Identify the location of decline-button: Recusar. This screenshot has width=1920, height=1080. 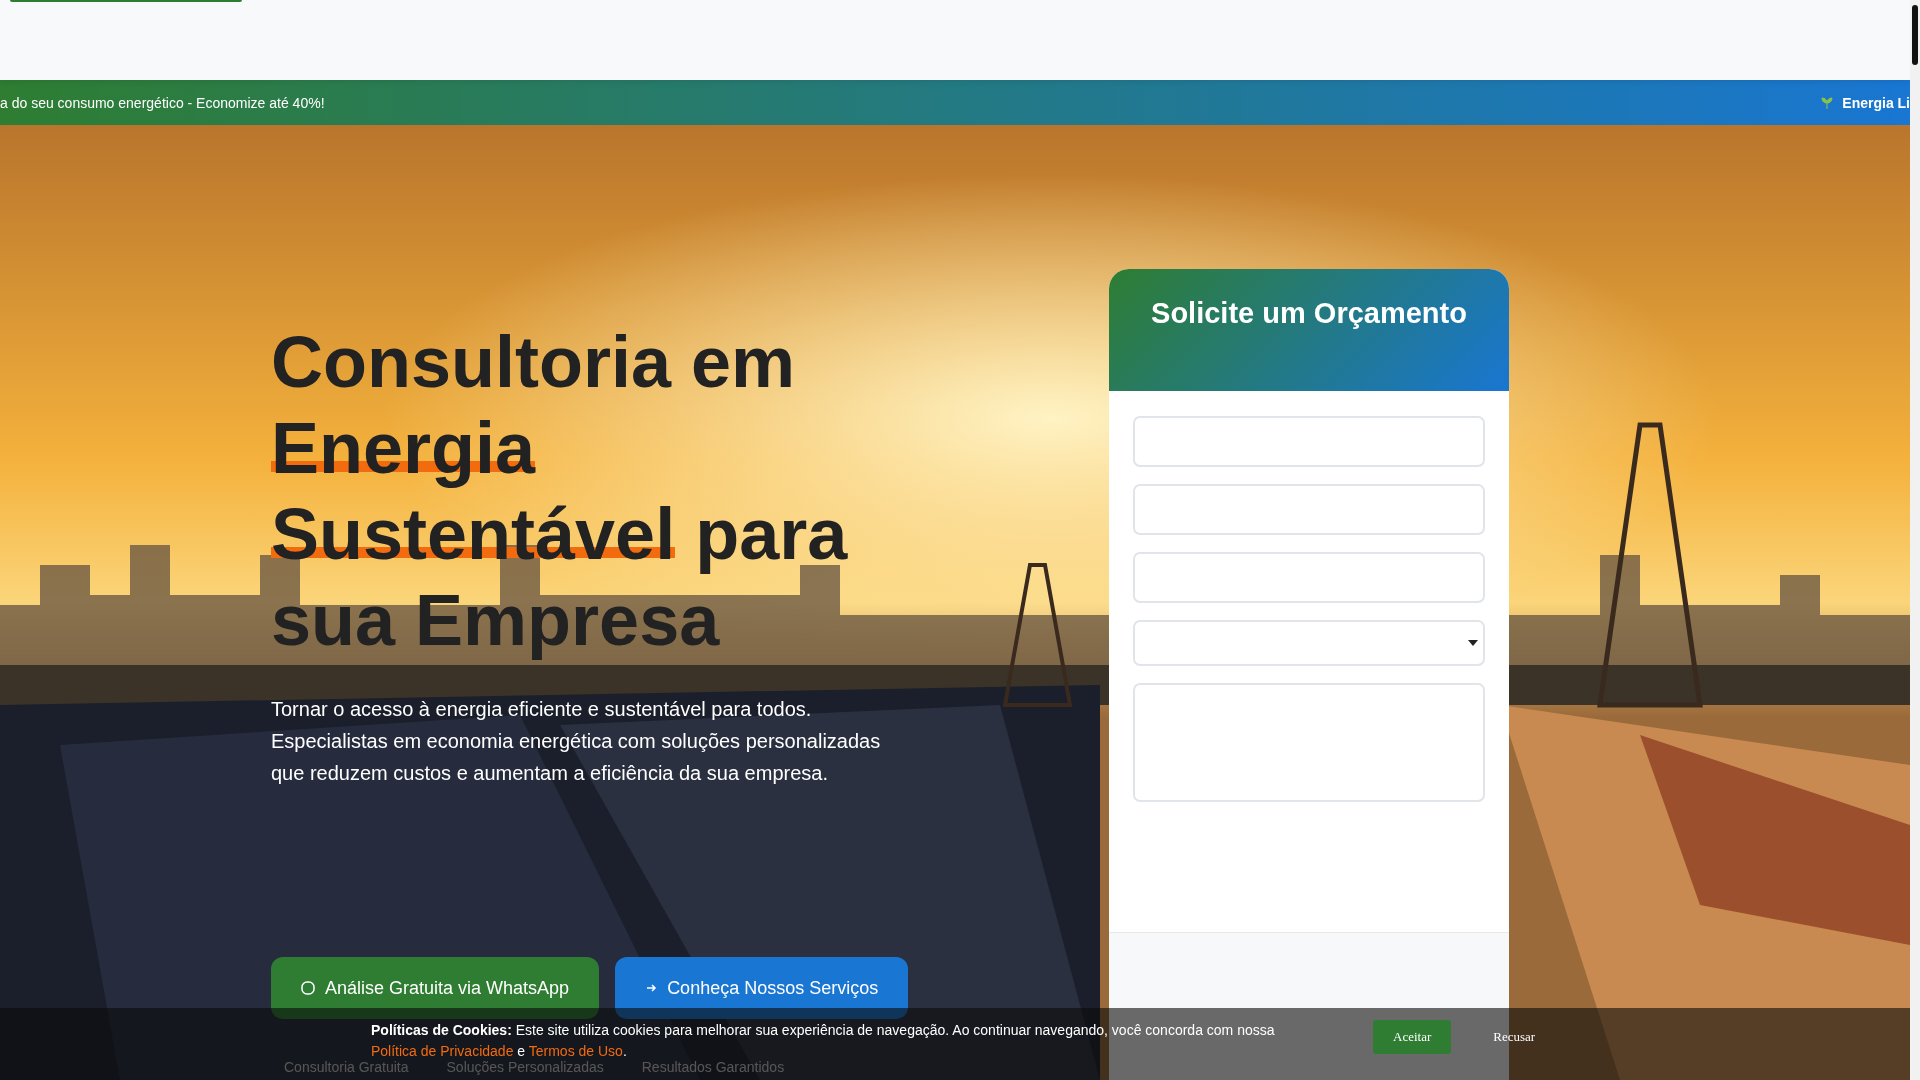
(1514, 1037).